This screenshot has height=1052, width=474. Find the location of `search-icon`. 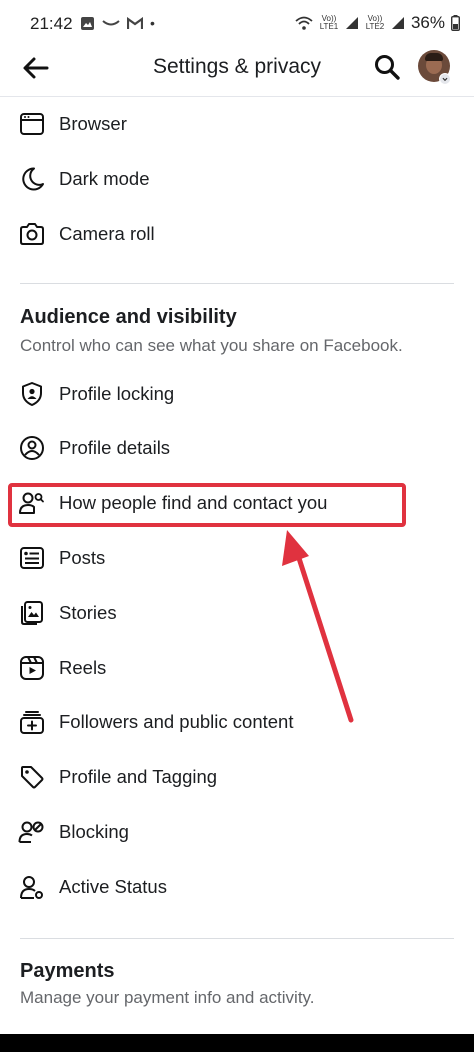

search-icon is located at coordinates (387, 67).